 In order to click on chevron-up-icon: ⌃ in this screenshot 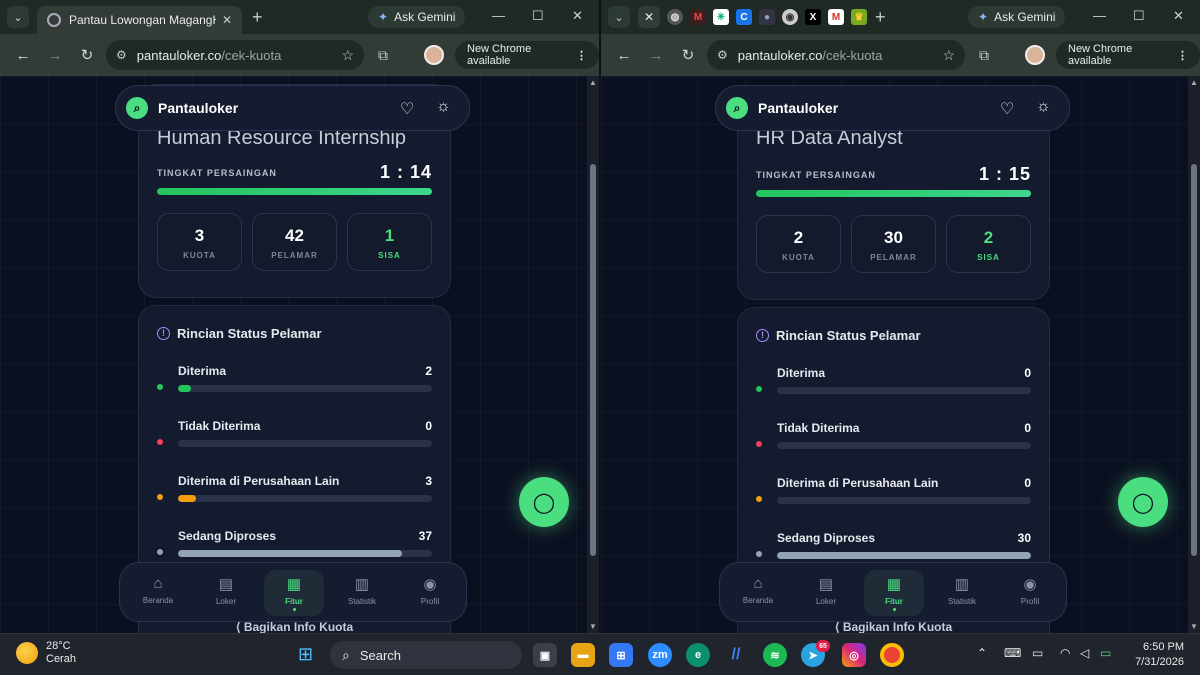, I will do `click(982, 653)`.